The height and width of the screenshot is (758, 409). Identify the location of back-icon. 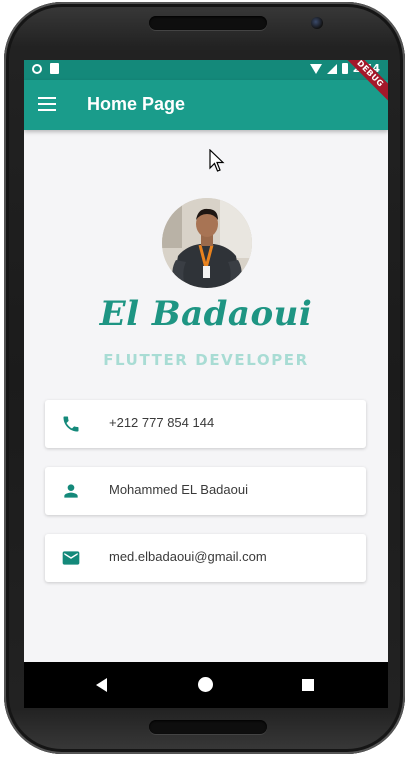
(101, 685).